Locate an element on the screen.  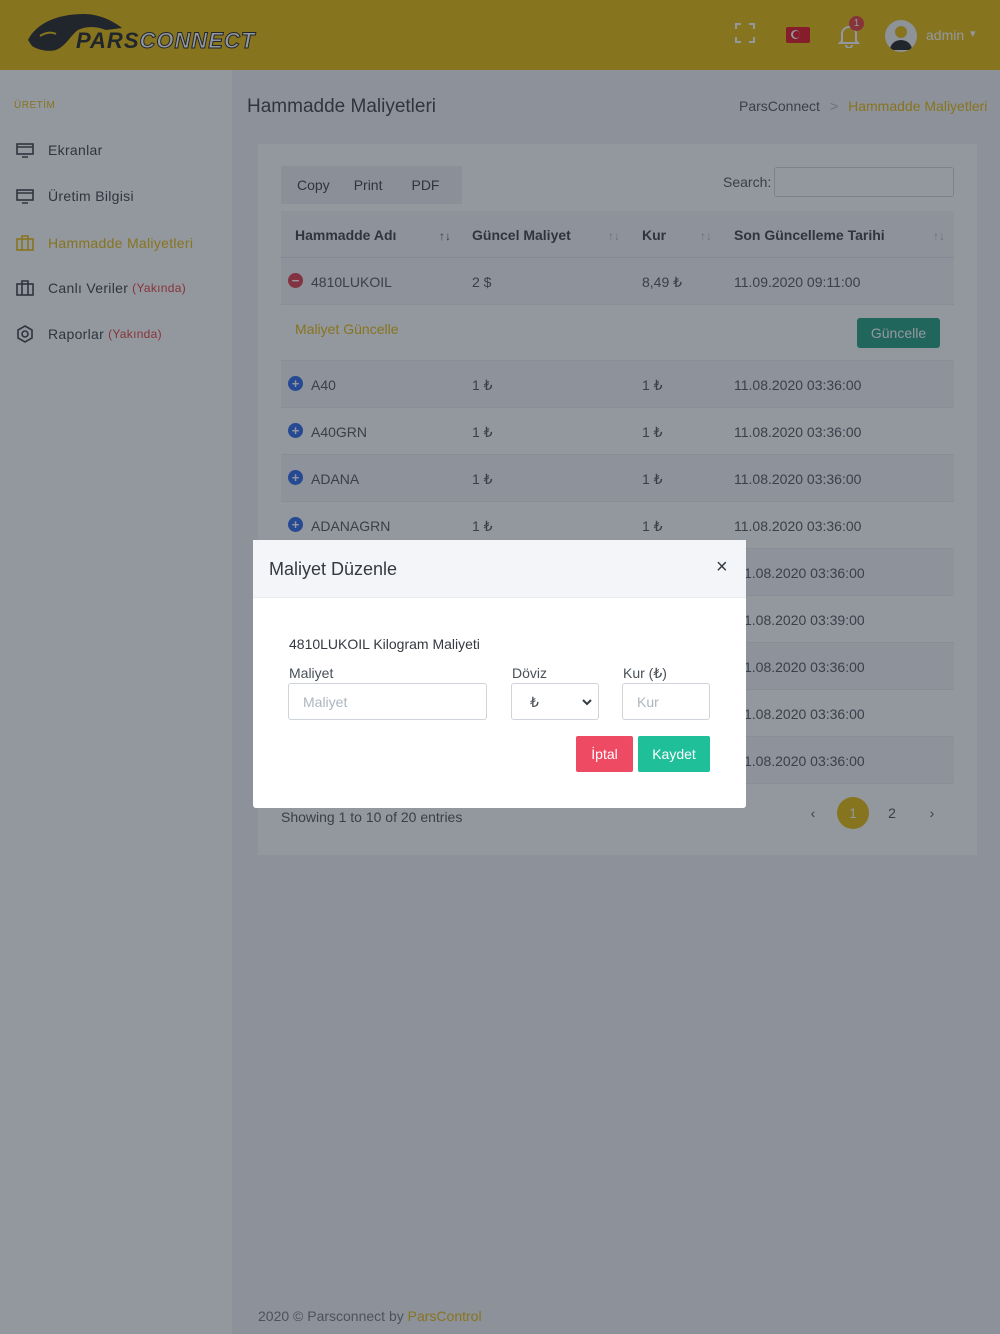
chevron-down-icon is located at coordinates (587, 702).